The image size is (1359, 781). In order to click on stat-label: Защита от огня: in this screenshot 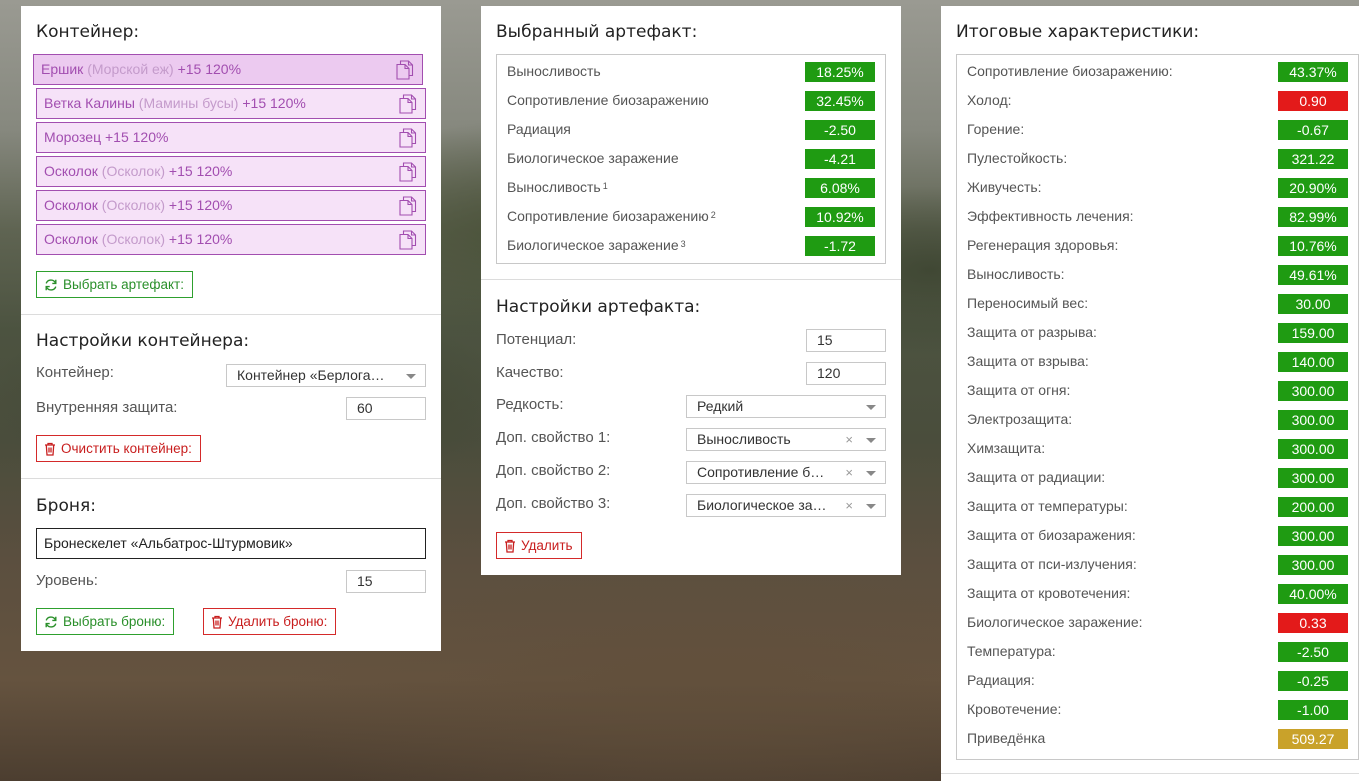, I will do `click(1019, 390)`.